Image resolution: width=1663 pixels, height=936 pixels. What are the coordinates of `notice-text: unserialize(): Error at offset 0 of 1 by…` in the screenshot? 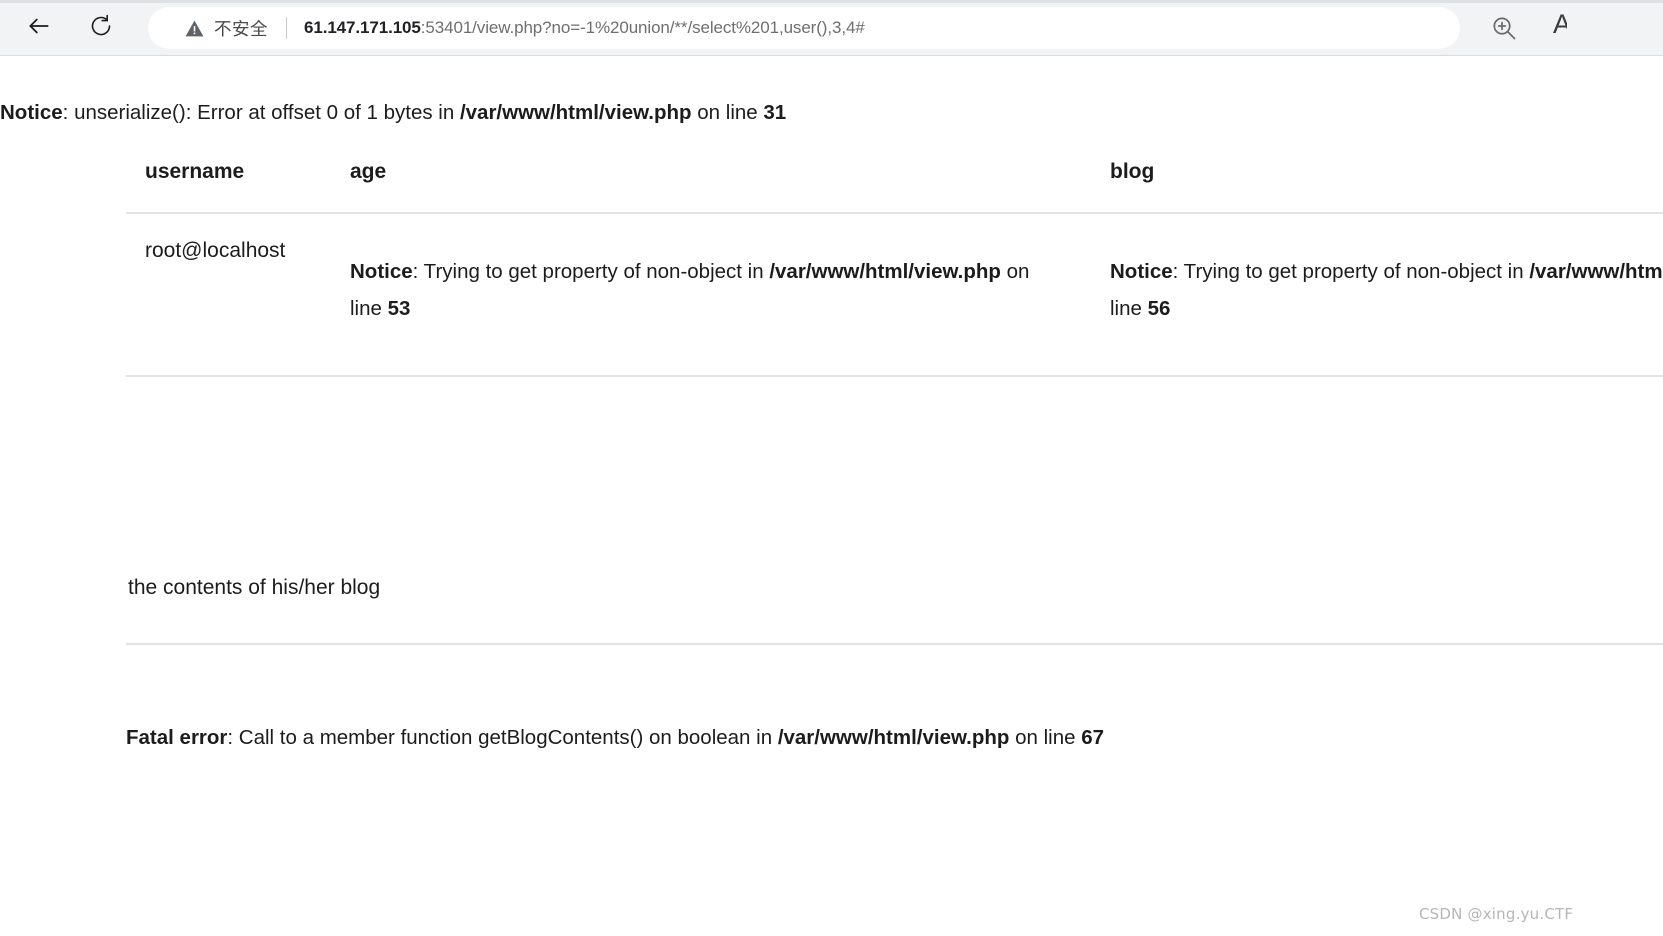 It's located at (267, 112).